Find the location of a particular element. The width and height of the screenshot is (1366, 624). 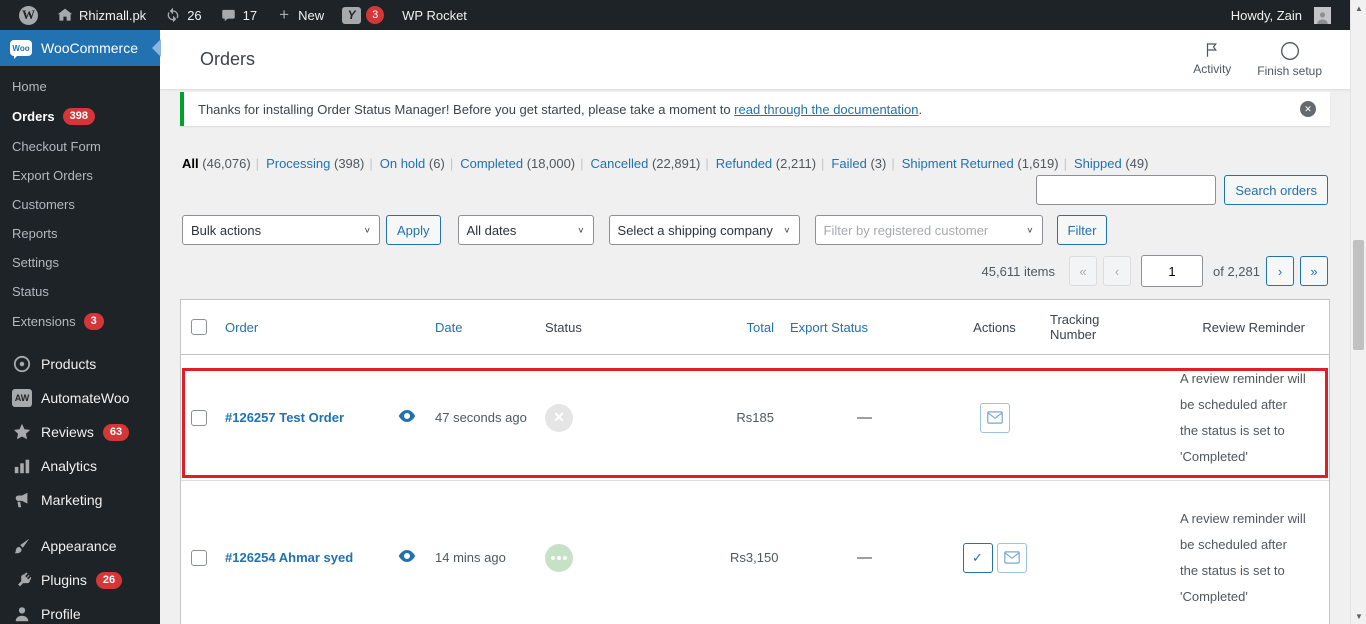

updates-icon is located at coordinates (173, 15).